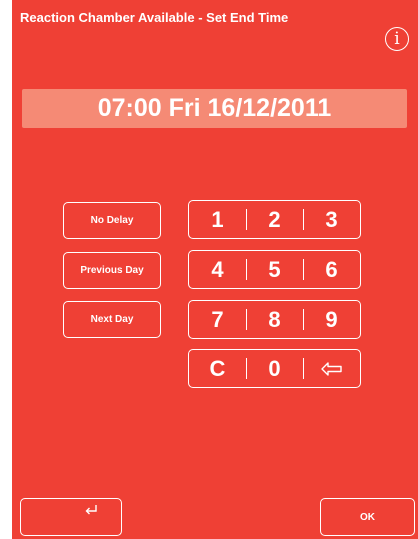 The height and width of the screenshot is (539, 418). Describe the element at coordinates (217, 269) in the screenshot. I see `key-4: 4` at that location.